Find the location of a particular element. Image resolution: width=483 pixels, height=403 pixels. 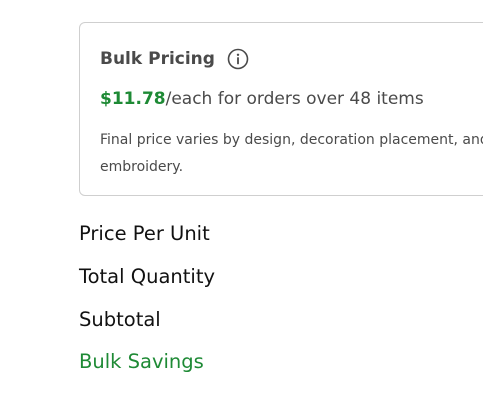

bulk-price-line: $11.78/each for orders over 48 items is located at coordinates (262, 99).